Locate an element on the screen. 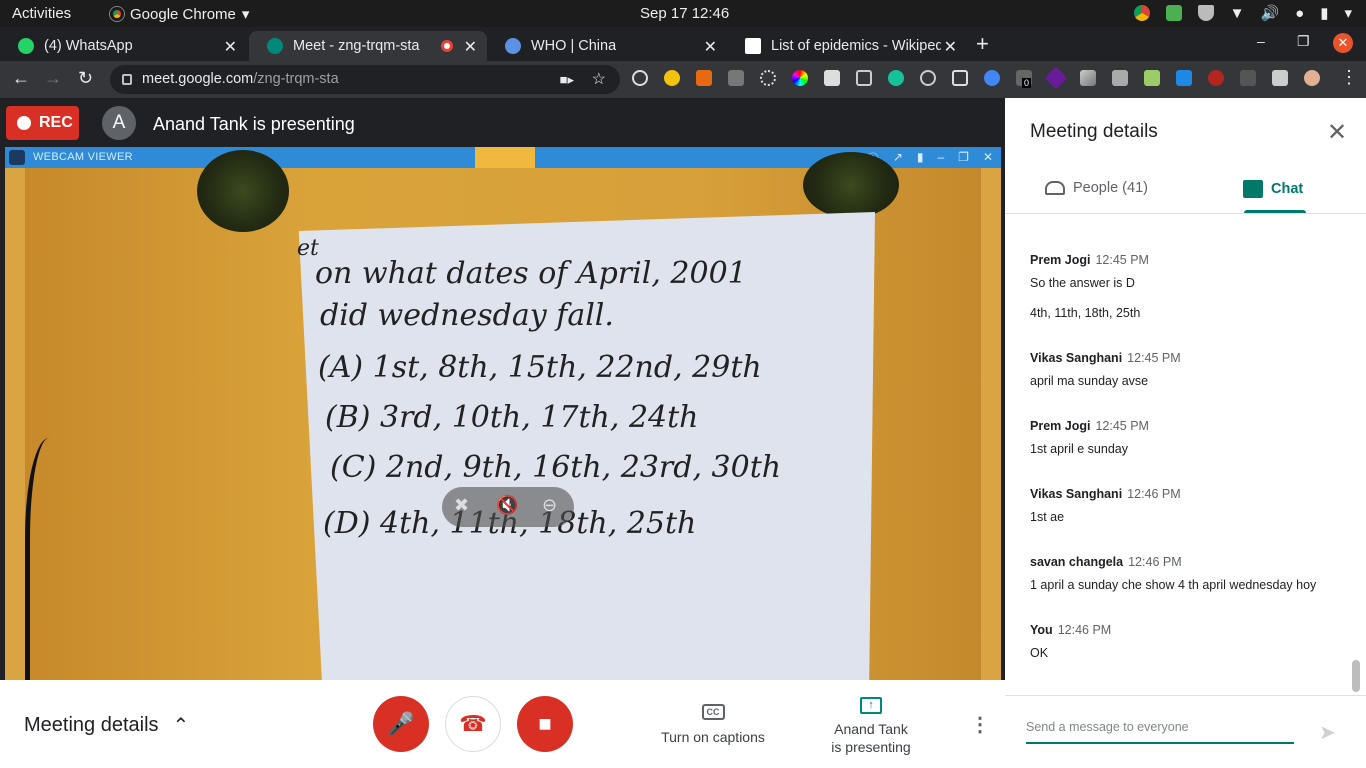 This screenshot has width=1366, height=768. remove-icon: ⊖ is located at coordinates (549, 505).